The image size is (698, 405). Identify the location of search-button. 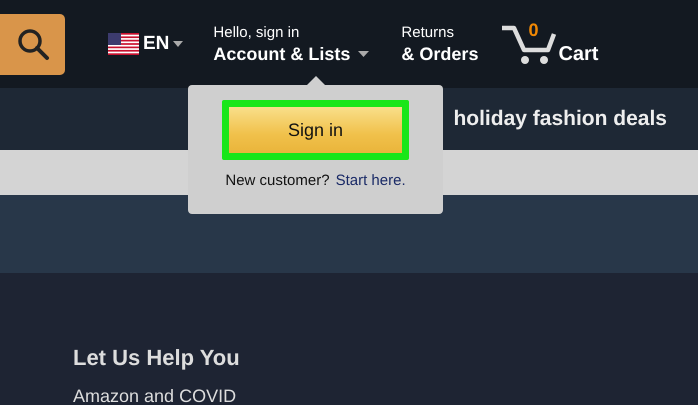
(32, 44).